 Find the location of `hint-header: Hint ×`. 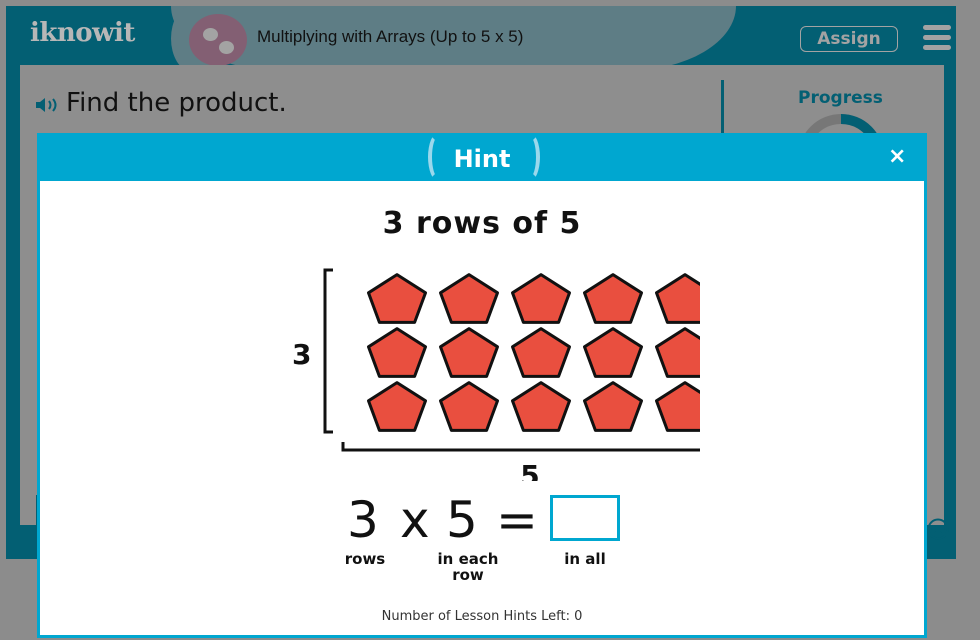

hint-header: Hint × is located at coordinates (482, 157).